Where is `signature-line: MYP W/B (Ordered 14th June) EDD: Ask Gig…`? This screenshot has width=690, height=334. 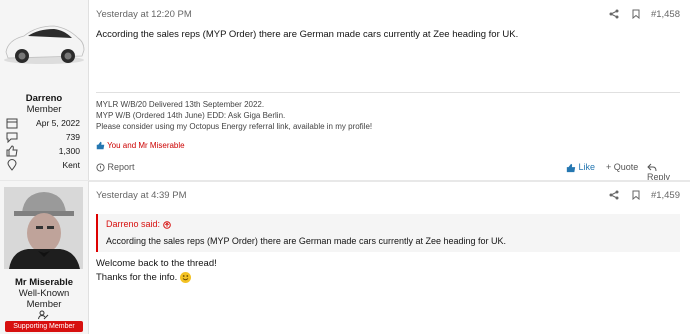
signature-line: MYP W/B (Ordered 14th June) EDD: Ask Gig… is located at coordinates (191, 115).